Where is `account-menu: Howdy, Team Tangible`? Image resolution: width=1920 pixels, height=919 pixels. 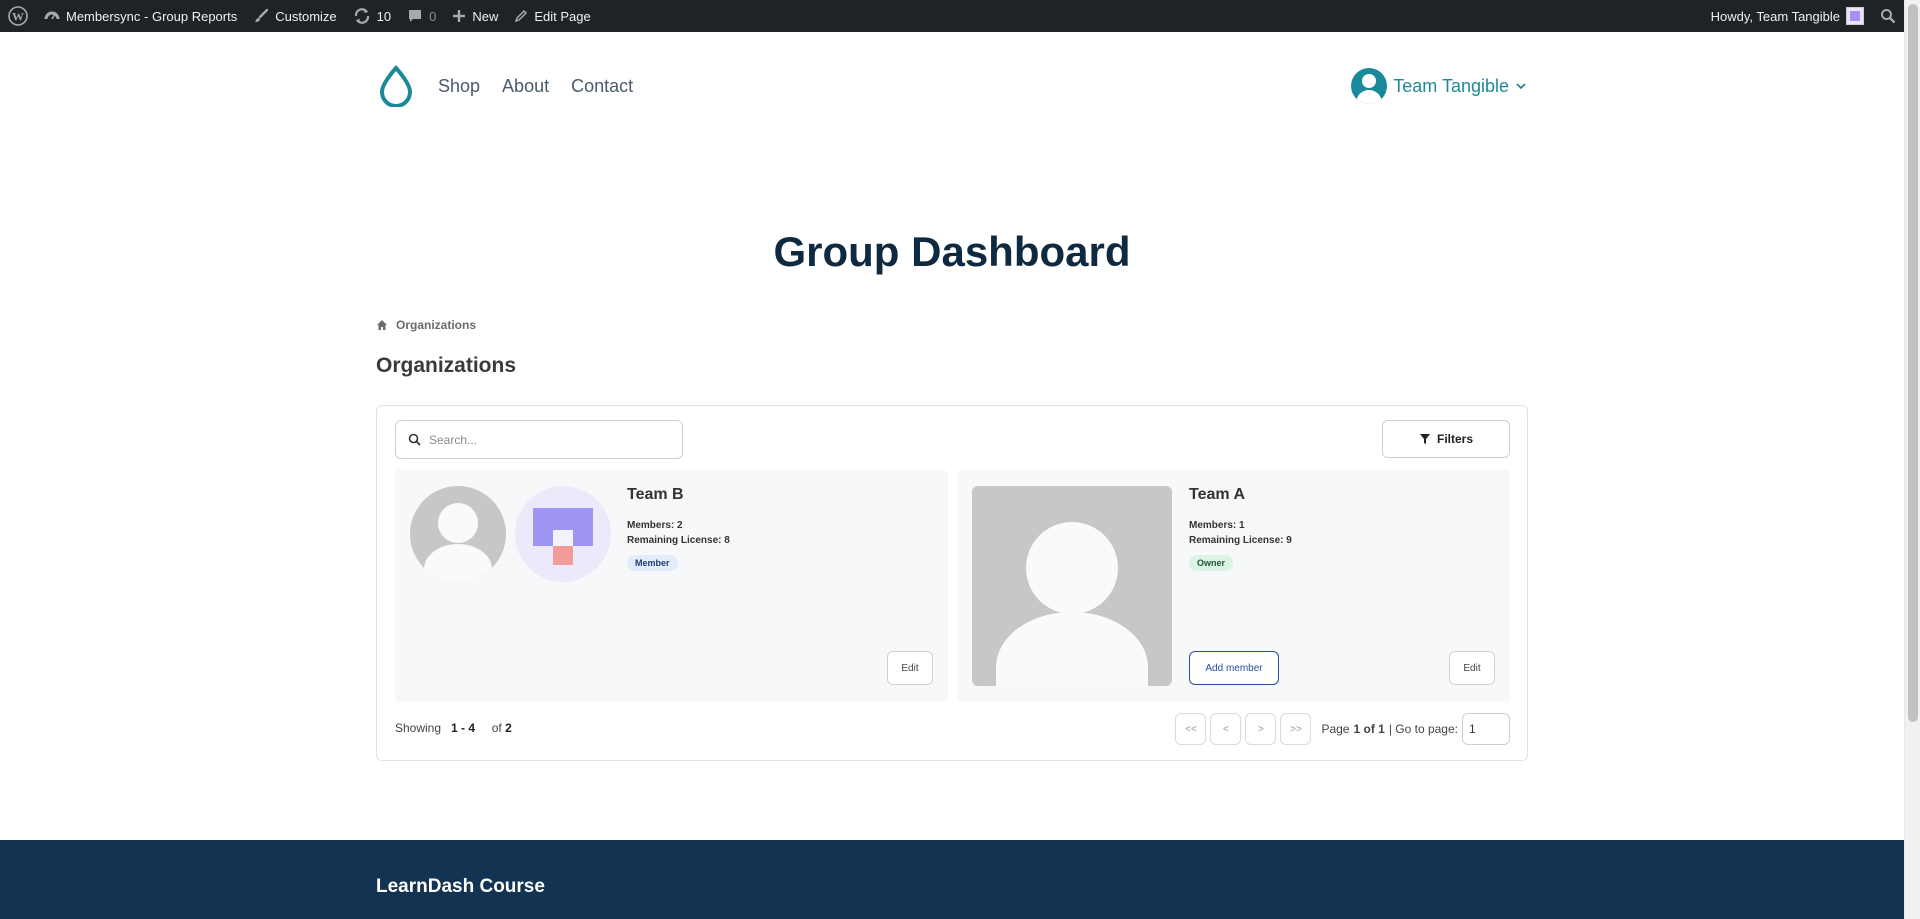 account-menu: Howdy, Team Tangible is located at coordinates (1787, 16).